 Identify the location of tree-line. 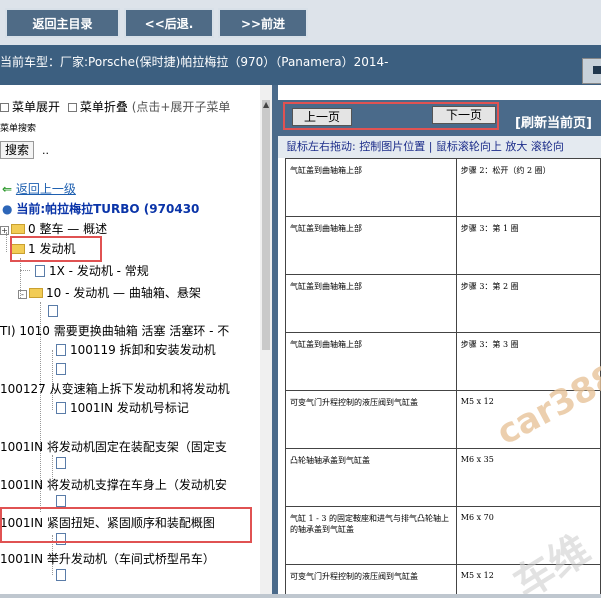
(25, 270).